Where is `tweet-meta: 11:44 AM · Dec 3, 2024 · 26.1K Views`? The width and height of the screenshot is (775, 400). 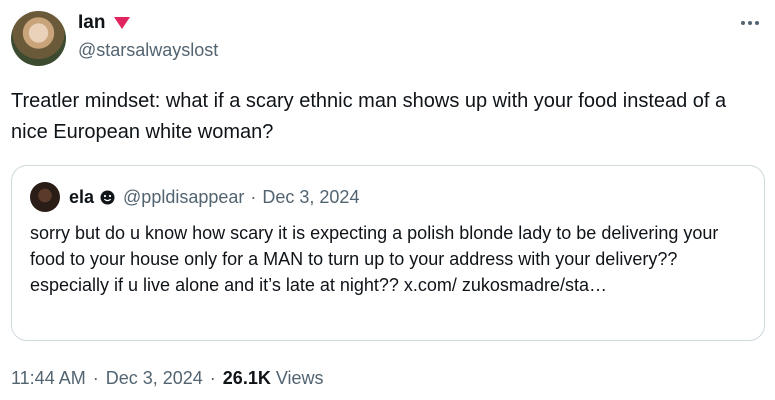
tweet-meta: 11:44 AM · Dec 3, 2024 · 26.1K Views is located at coordinates (167, 378).